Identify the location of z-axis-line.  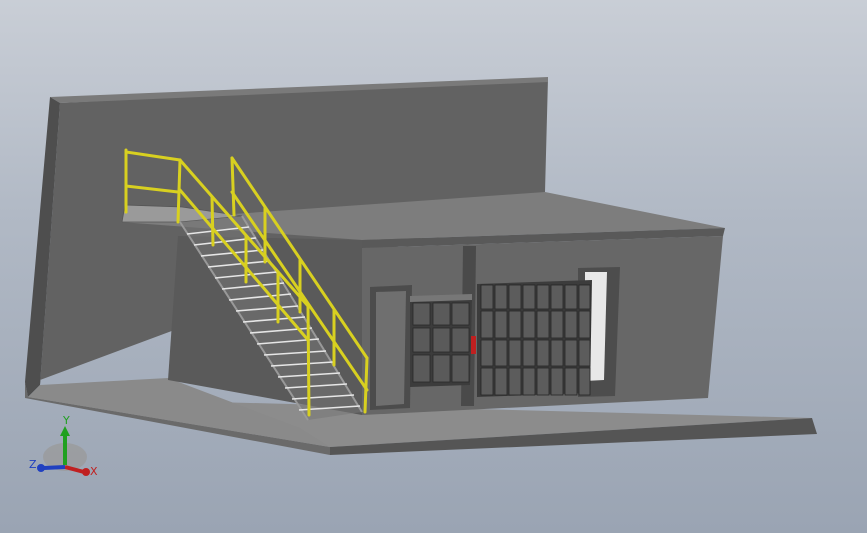
(54, 467).